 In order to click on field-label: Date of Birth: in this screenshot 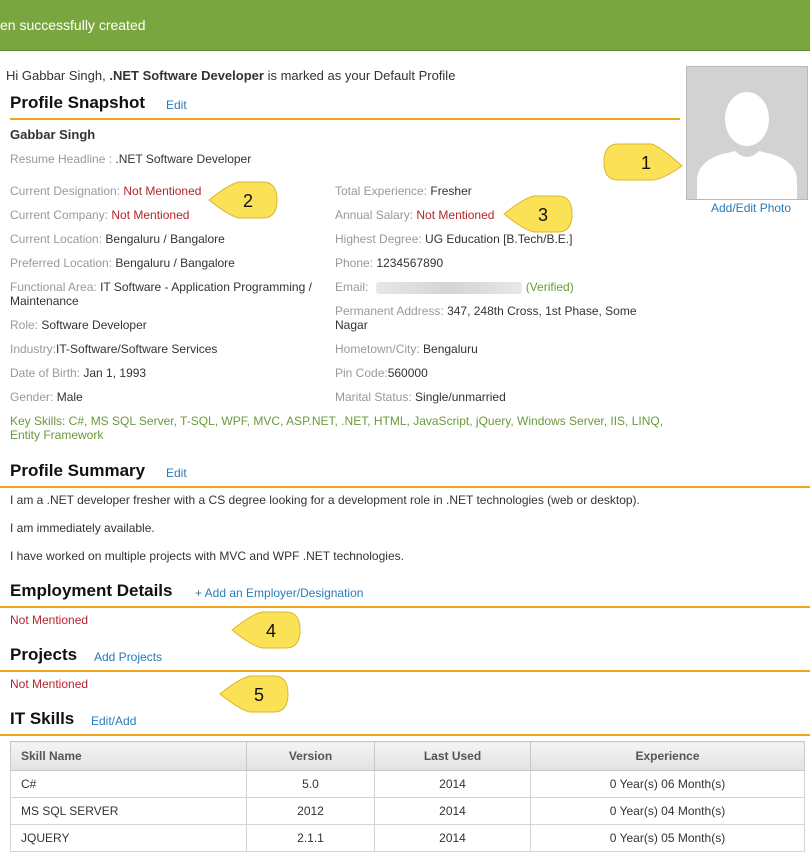, I will do `click(47, 373)`.